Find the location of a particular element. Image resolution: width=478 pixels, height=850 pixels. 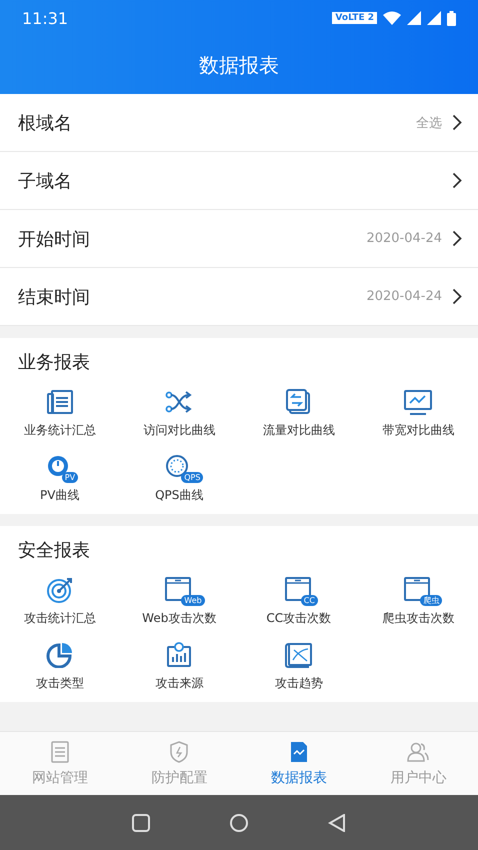

filter-row: 结束时间 2020-04-24 is located at coordinates (239, 297).